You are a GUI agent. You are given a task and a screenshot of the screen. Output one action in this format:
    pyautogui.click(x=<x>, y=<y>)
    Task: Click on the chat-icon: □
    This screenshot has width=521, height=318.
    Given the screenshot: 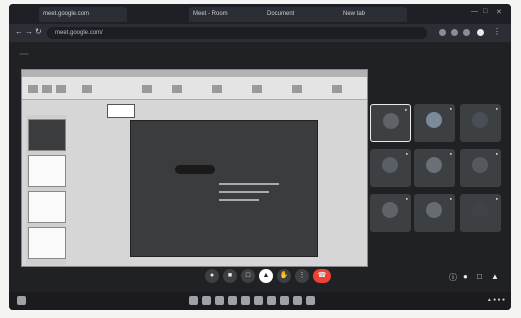 What is the action you would take?
    pyautogui.click(x=479, y=276)
    